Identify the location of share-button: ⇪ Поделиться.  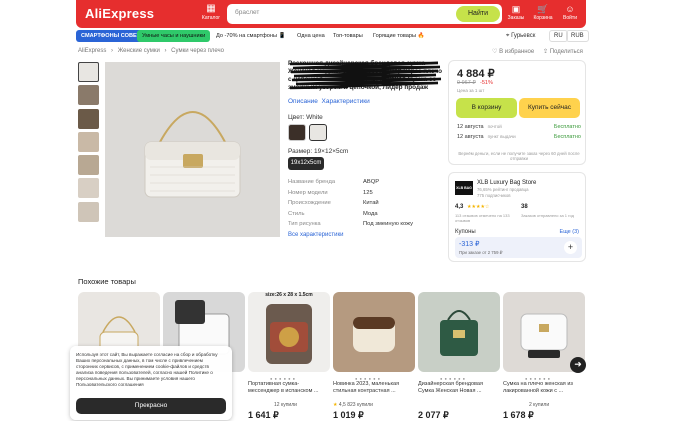
(563, 51).